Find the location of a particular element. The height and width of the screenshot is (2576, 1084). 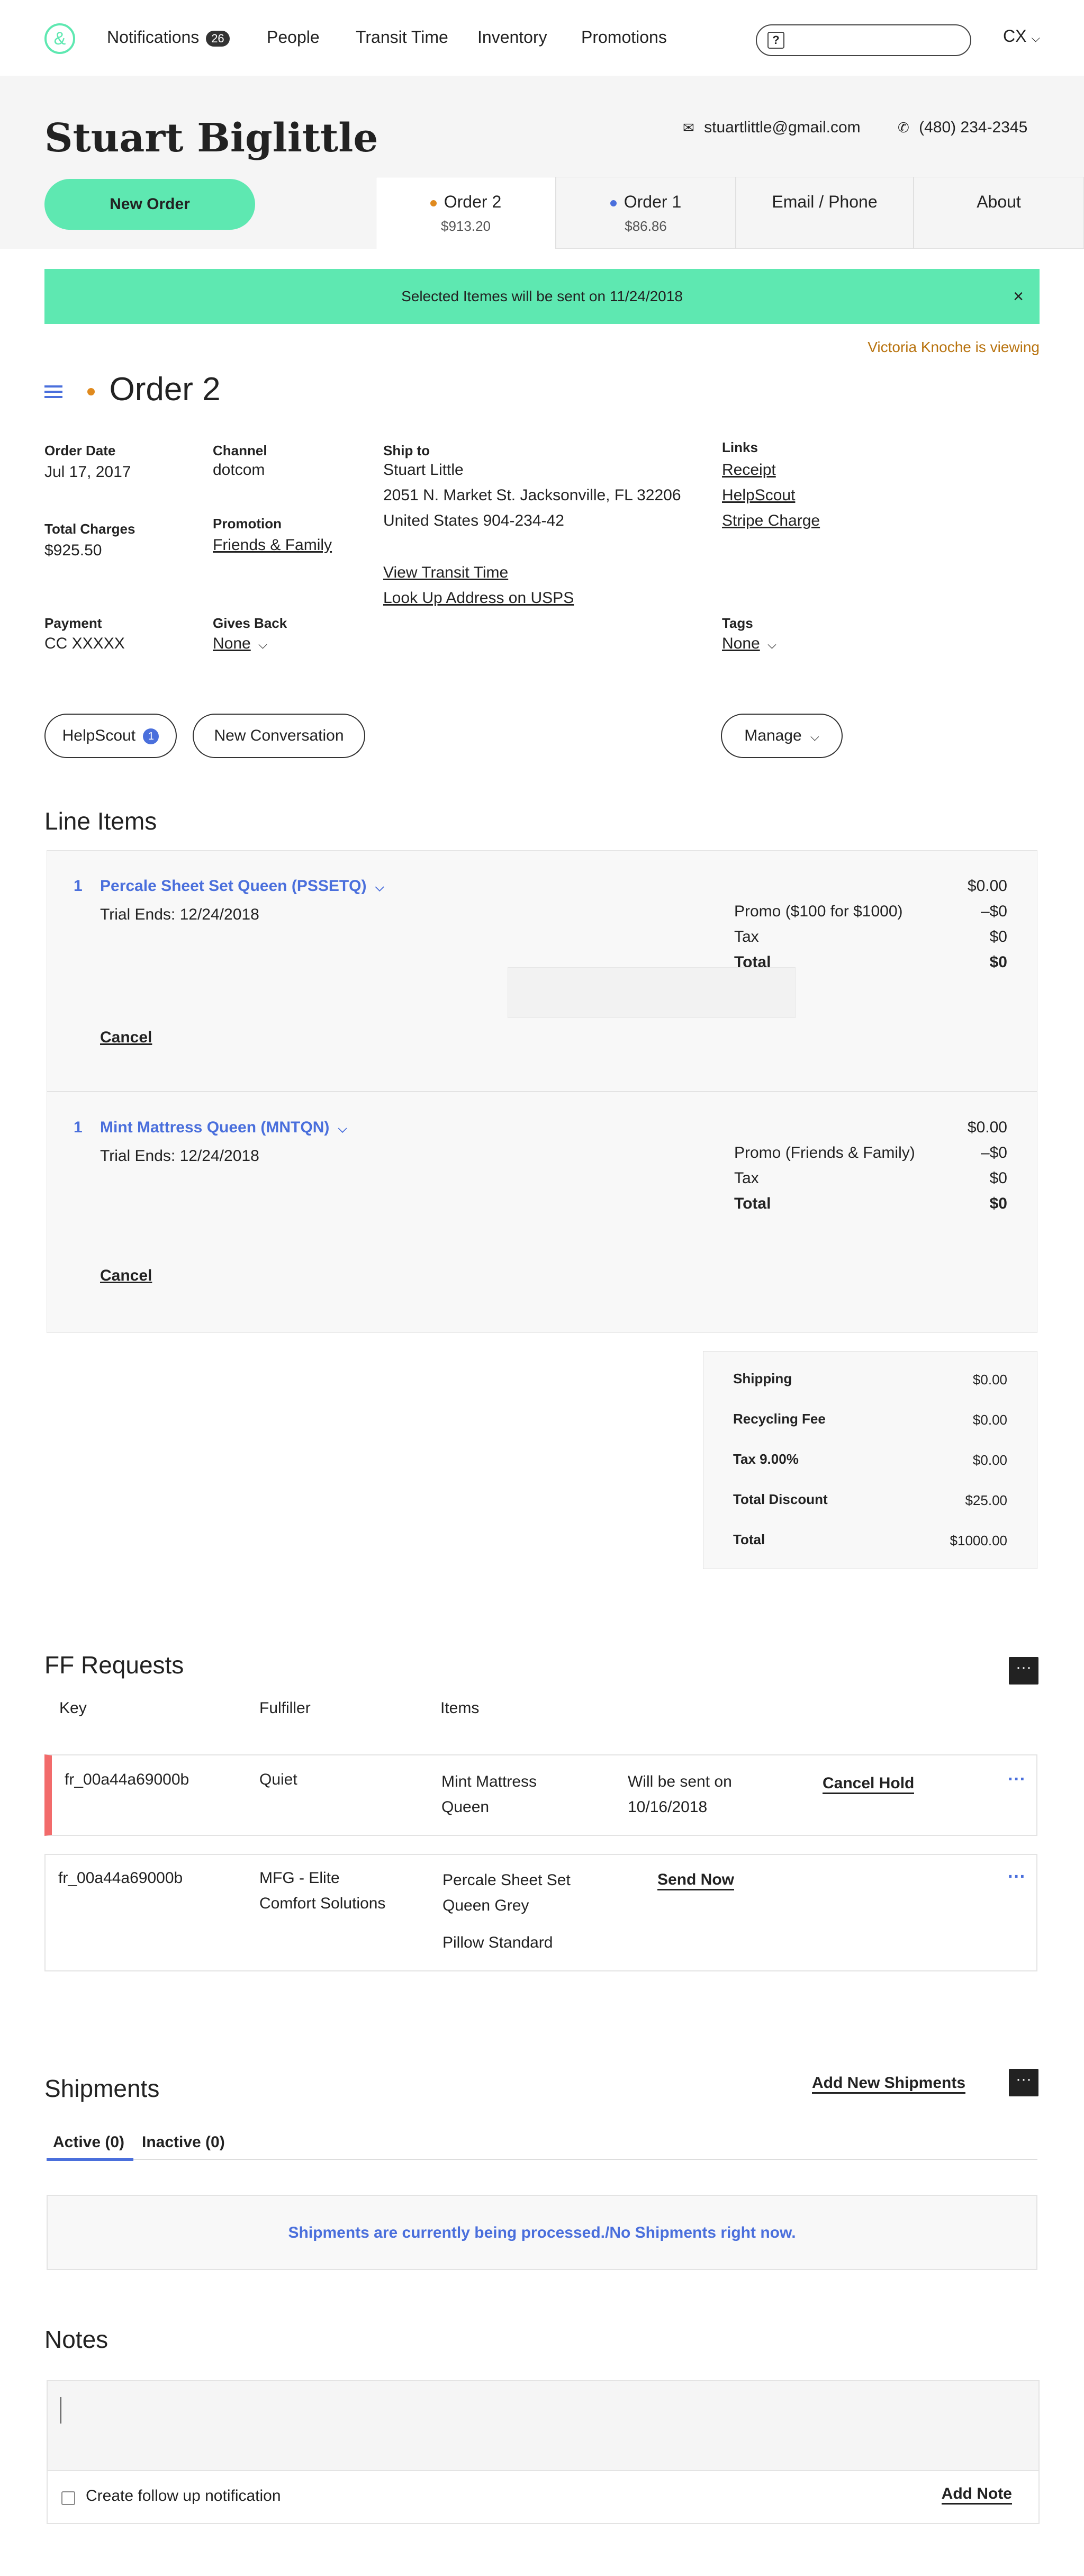

ff-fulfiller: MFG - Elite is located at coordinates (299, 1878).